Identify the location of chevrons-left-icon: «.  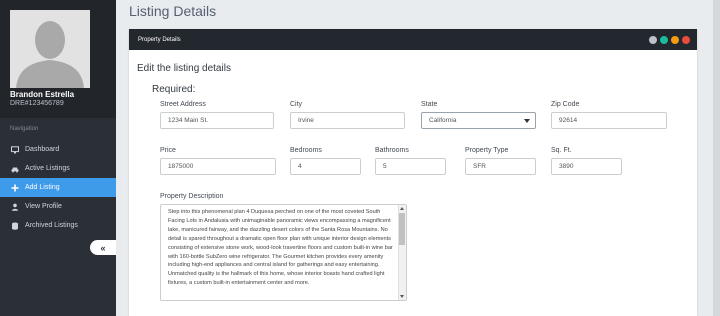
(103, 247).